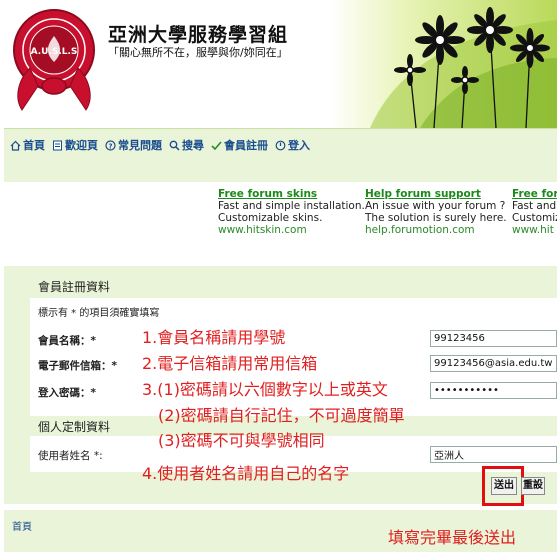  What do you see at coordinates (34, 145) in the screenshot?
I see `nav-item-home-label: 首頁` at bounding box center [34, 145].